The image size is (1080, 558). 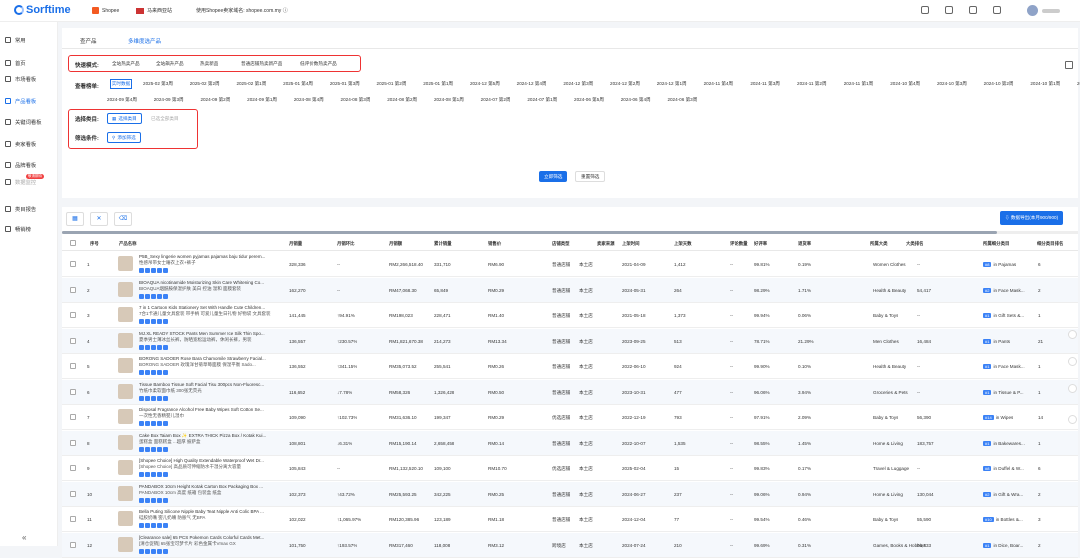 I want to click on week-chip: 2025-02 第1周, so click(x=251, y=84).